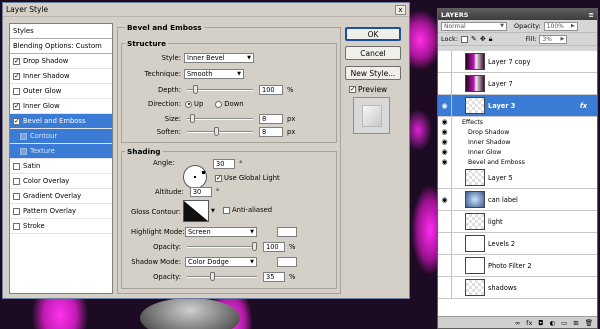  What do you see at coordinates (589, 323) in the screenshot?
I see `trash-icon: 🗑︎` at bounding box center [589, 323].